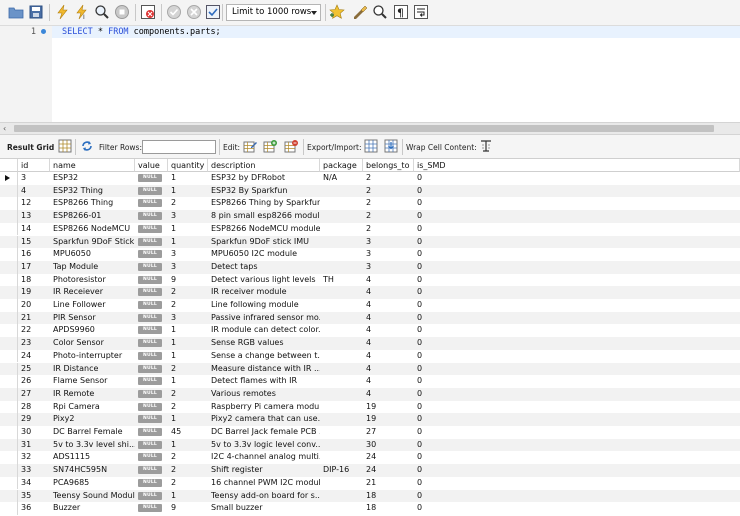  I want to click on commit-icon, so click(174, 12).